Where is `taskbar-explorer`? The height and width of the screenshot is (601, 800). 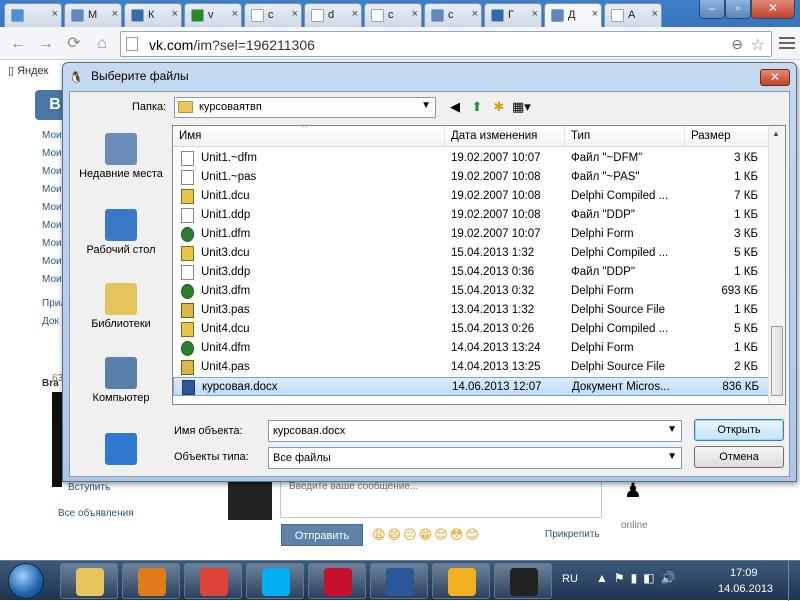
taskbar-explorer is located at coordinates (89, 581).